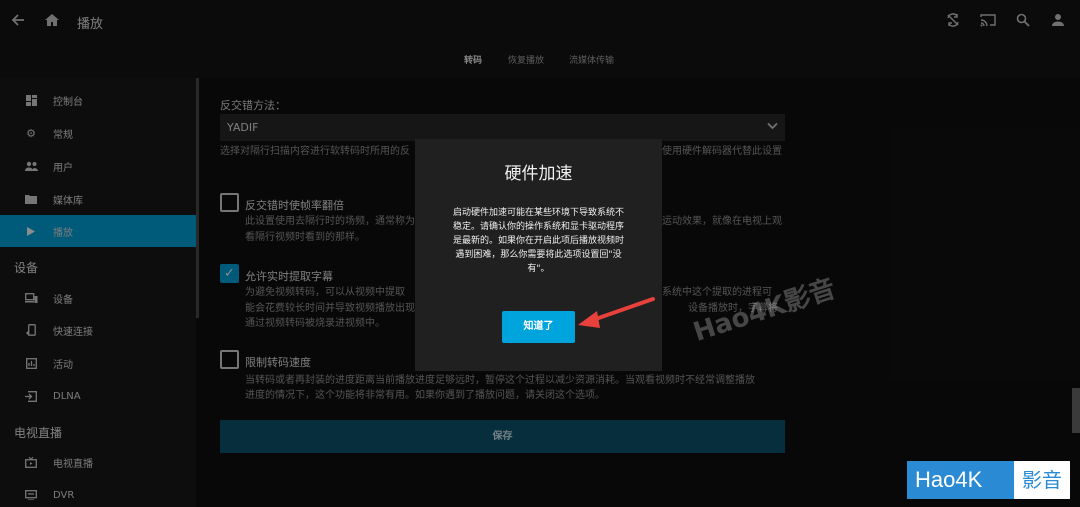  Describe the element at coordinates (1076, 410) in the screenshot. I see `right-edge-handle` at that location.